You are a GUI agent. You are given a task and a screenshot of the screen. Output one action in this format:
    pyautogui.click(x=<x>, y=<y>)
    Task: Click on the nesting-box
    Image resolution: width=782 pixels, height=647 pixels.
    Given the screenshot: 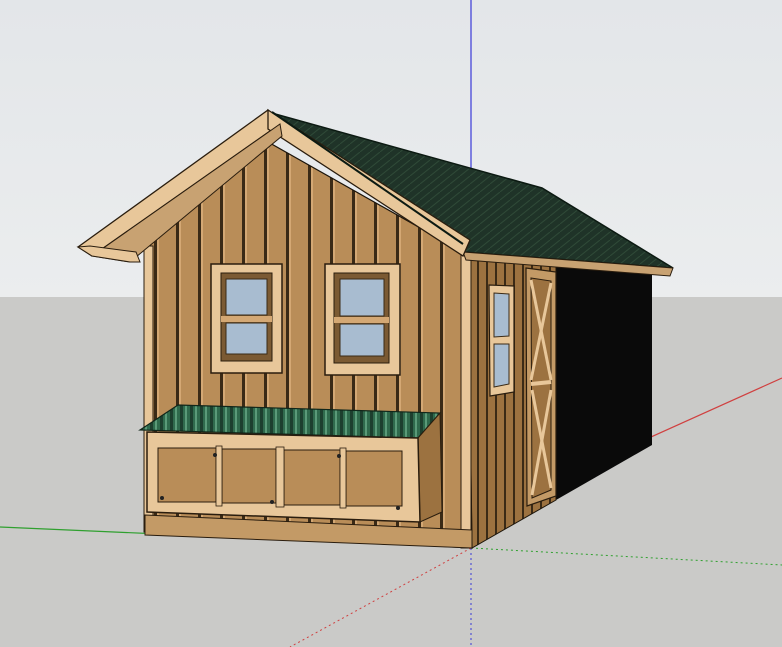 What is the action you would take?
    pyautogui.click(x=290, y=463)
    